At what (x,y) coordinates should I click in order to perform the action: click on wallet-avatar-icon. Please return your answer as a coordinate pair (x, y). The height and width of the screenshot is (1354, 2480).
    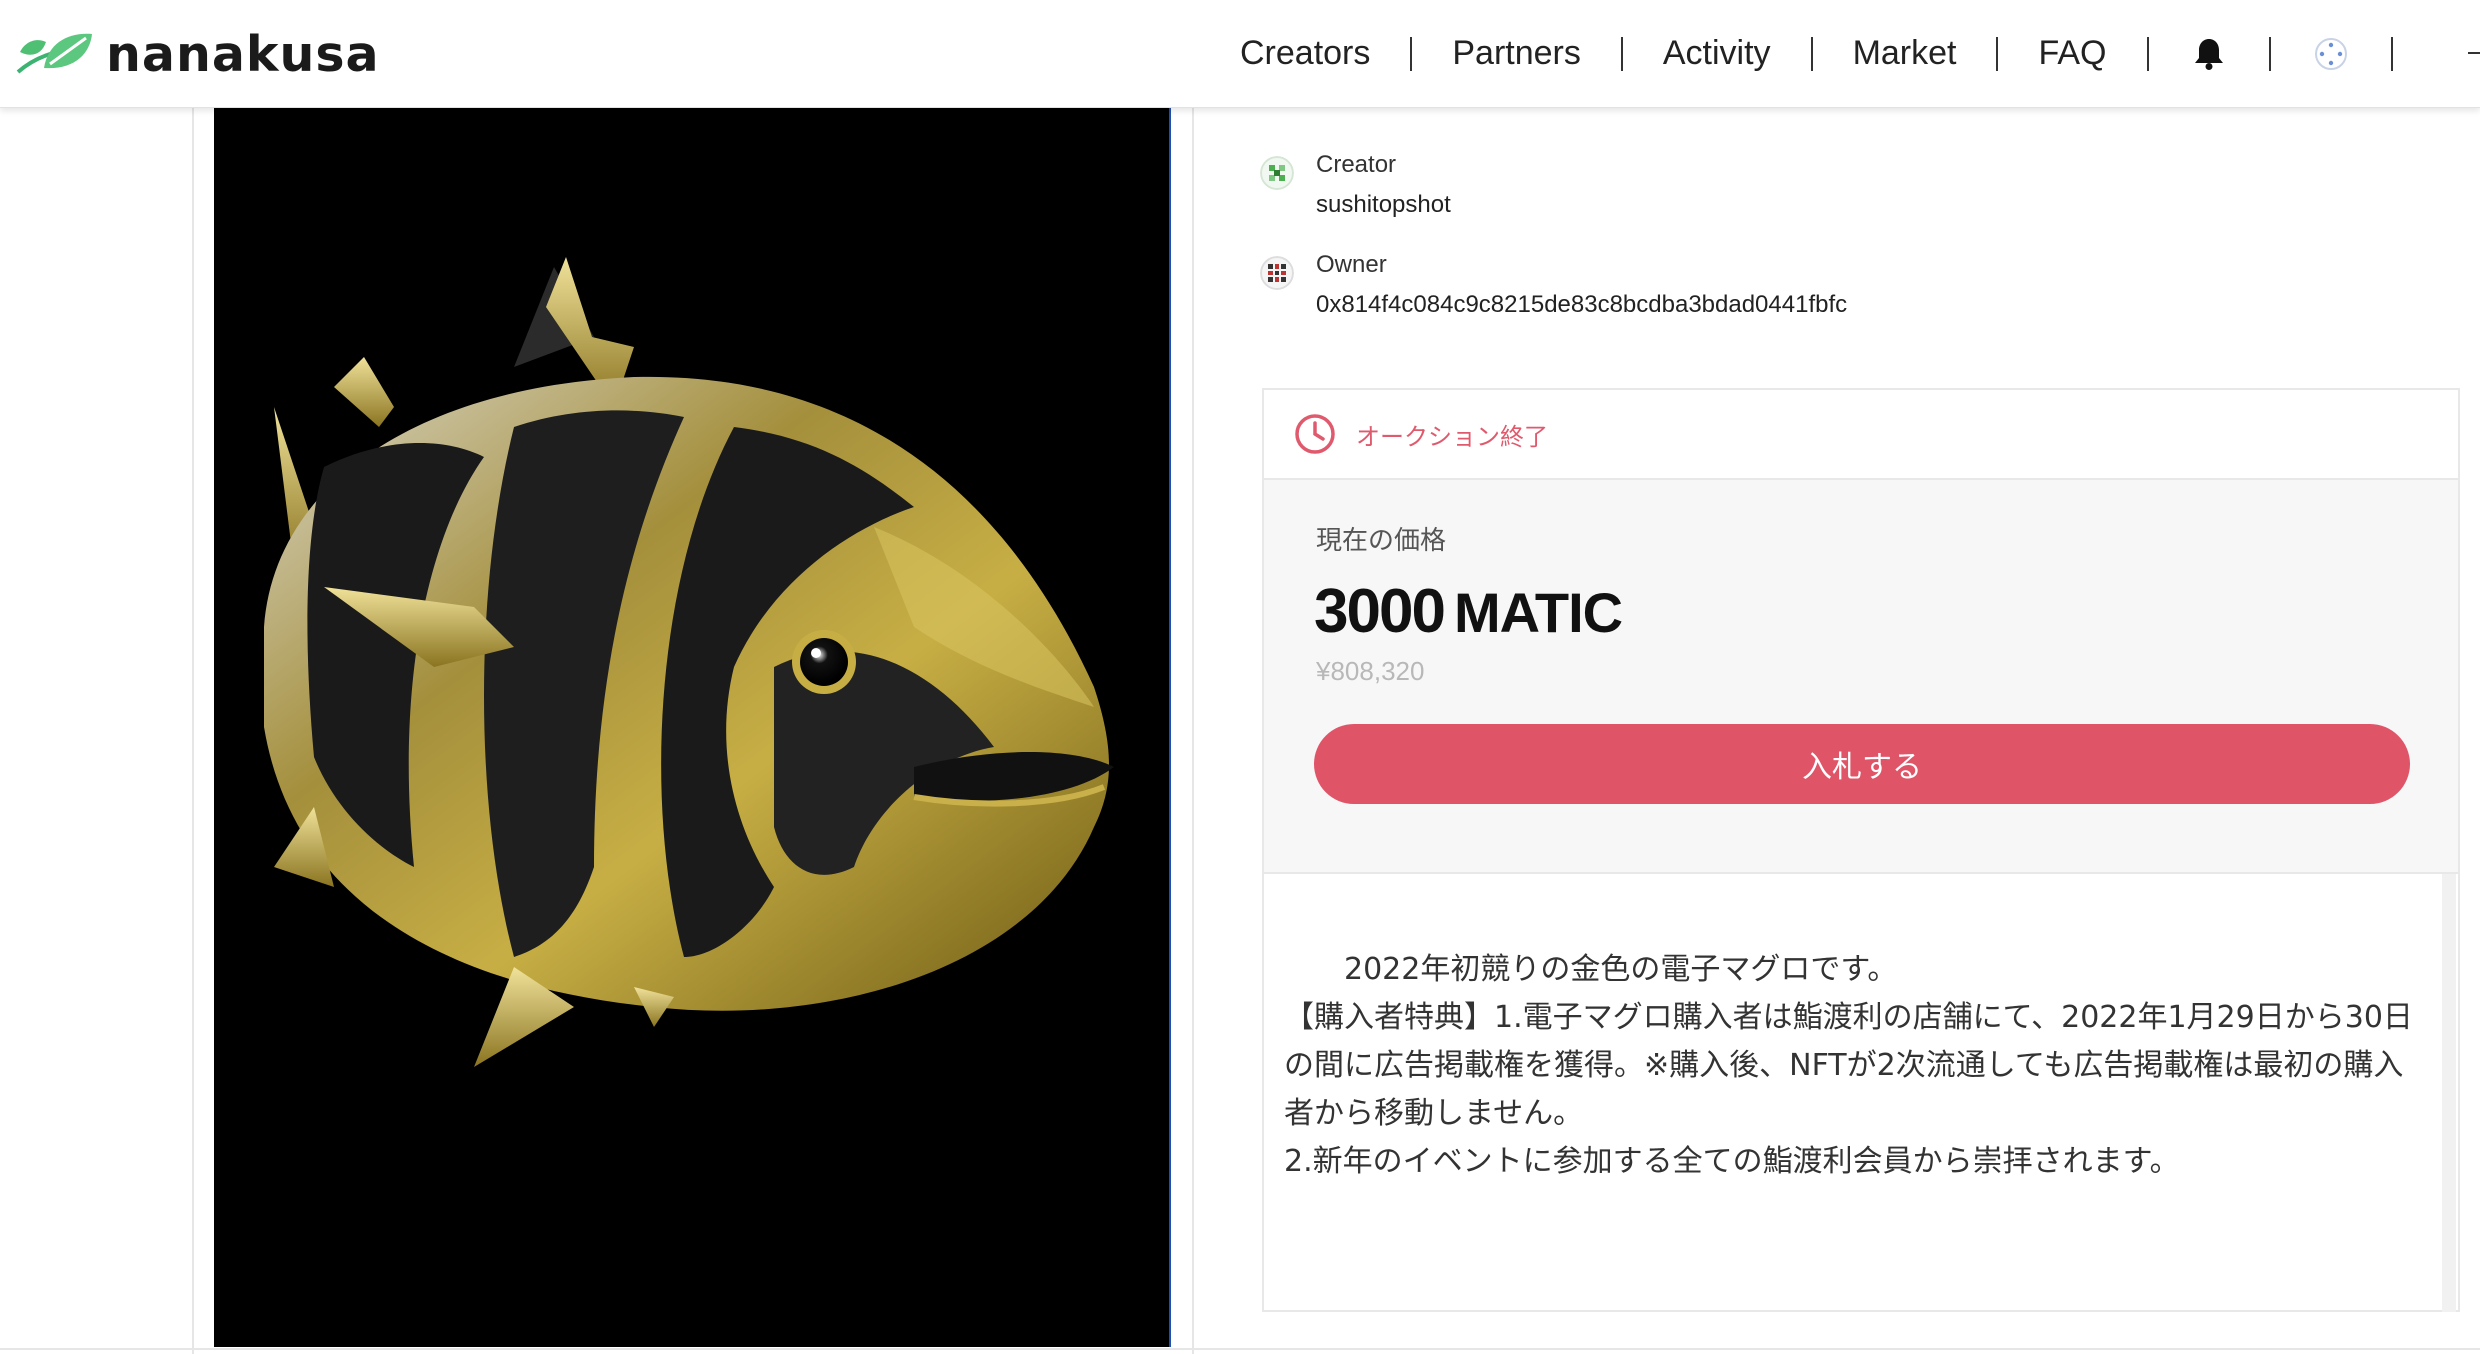
    Looking at the image, I should click on (2331, 54).